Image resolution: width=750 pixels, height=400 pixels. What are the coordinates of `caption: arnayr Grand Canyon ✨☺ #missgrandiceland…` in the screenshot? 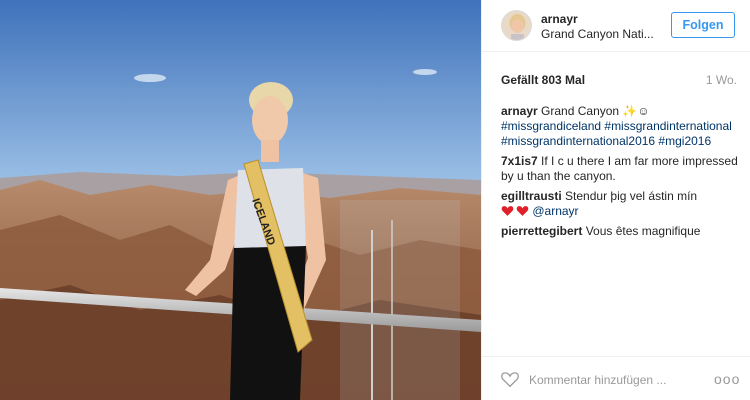 It's located at (621, 126).